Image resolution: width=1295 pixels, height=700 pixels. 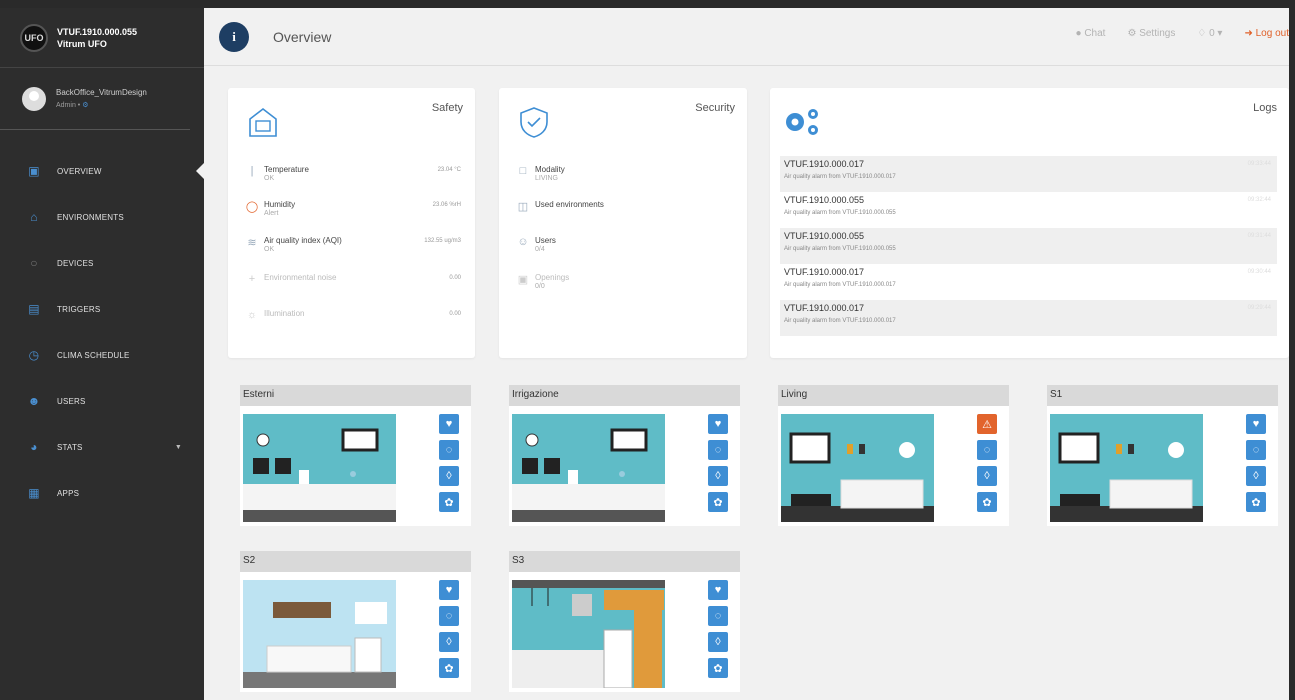 What do you see at coordinates (102, 493) in the screenshot?
I see `sidebar-item-apps: ▦ APPS` at bounding box center [102, 493].